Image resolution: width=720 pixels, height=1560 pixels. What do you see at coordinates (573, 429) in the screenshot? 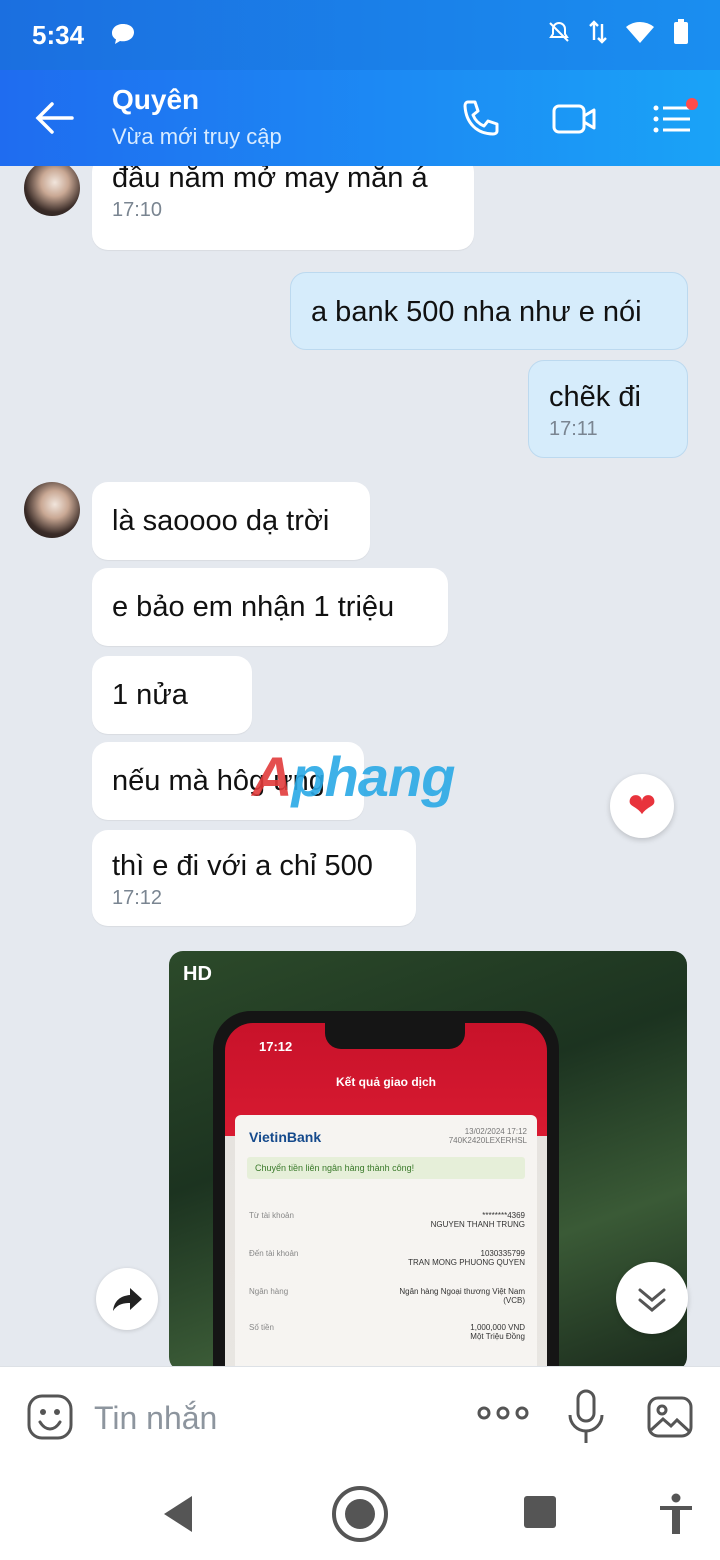
I see `message-time: 17:11` at bounding box center [573, 429].